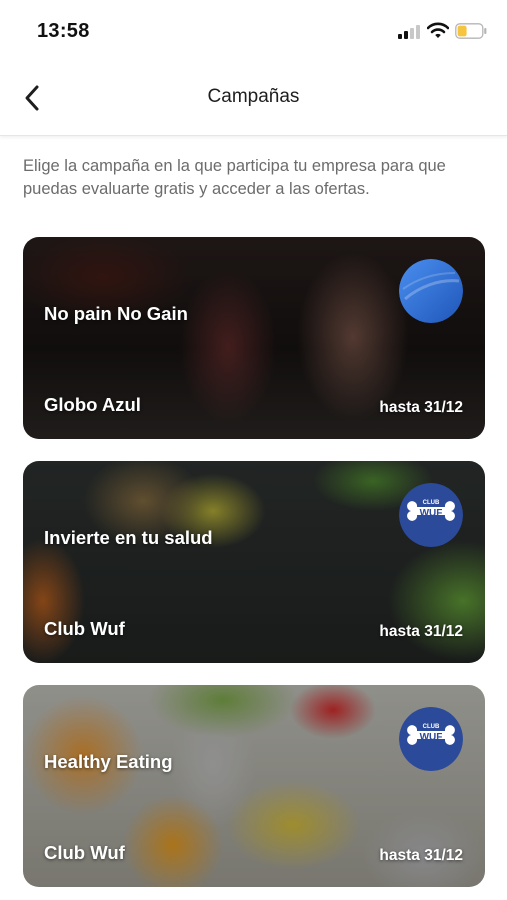  What do you see at coordinates (410, 32) in the screenshot?
I see `signal-icon` at bounding box center [410, 32].